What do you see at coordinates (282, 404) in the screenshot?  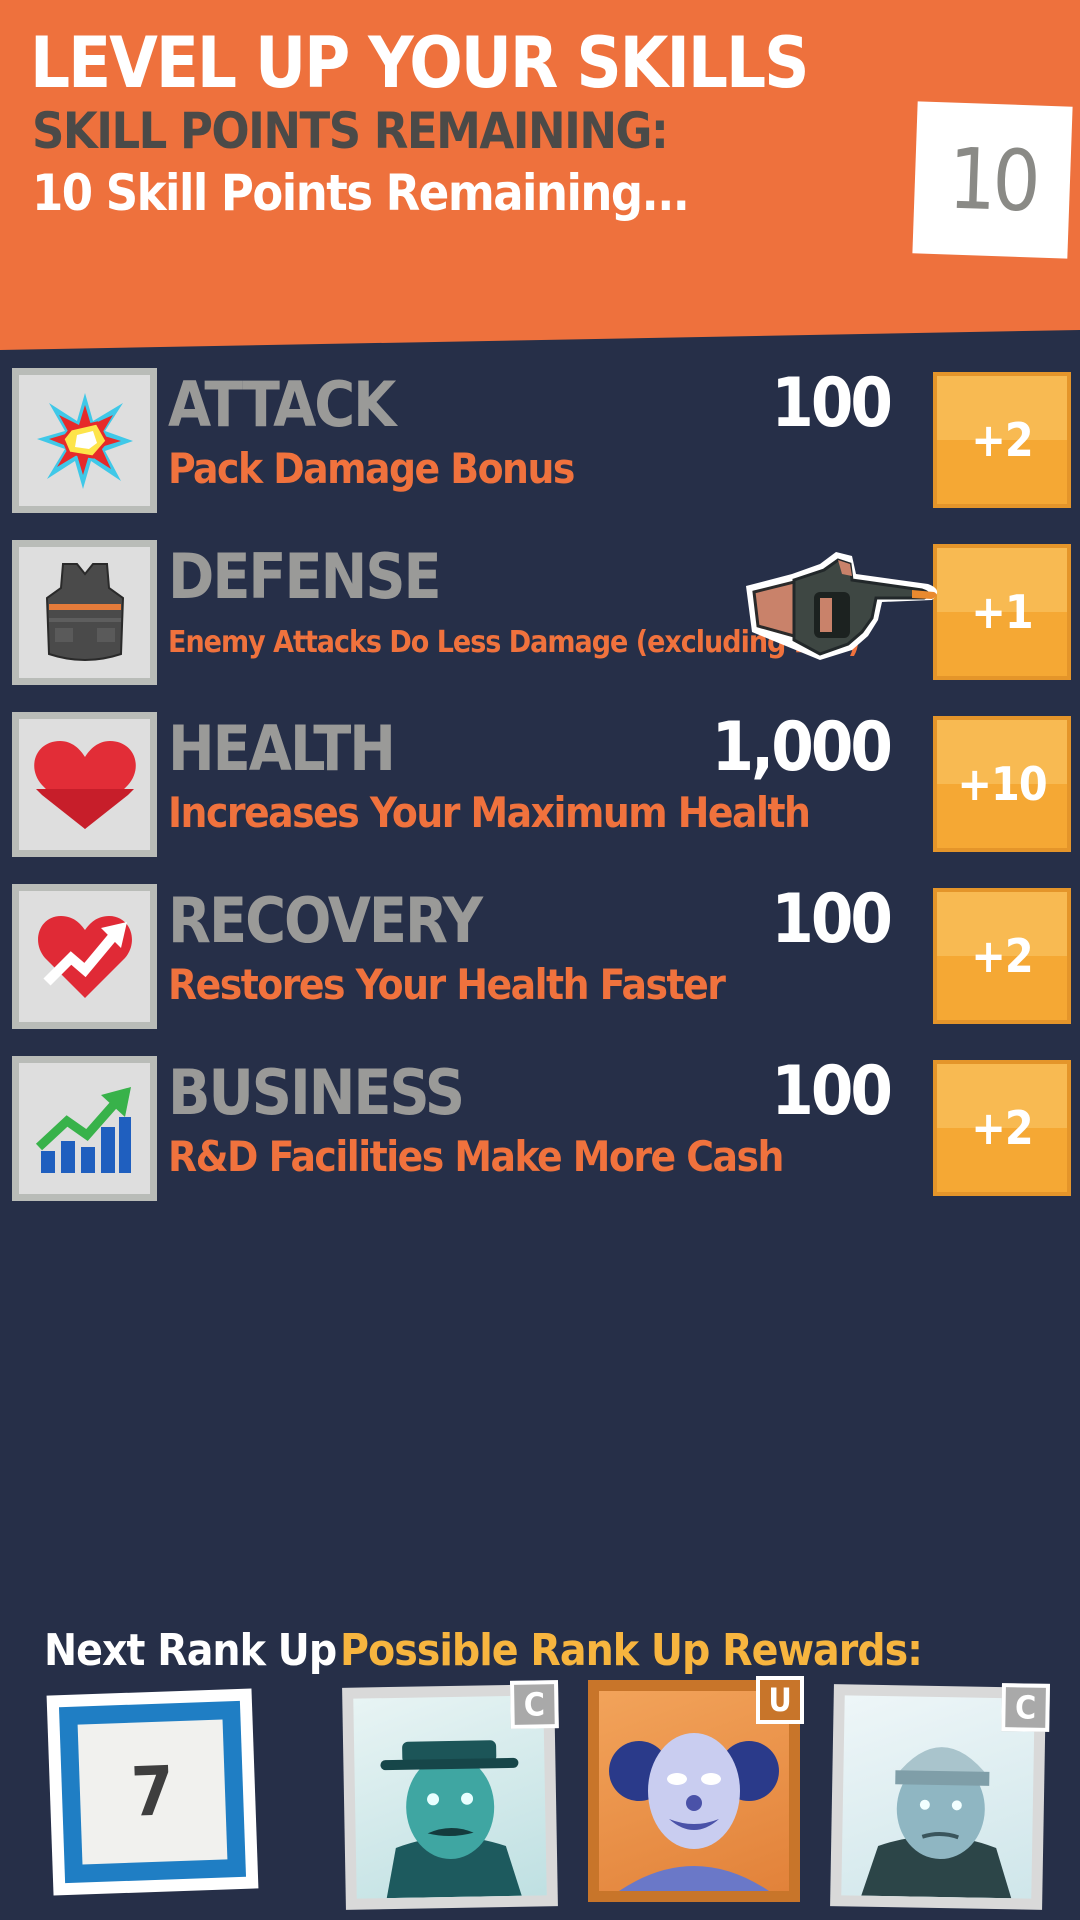 I see `skill-name: ATTACK` at bounding box center [282, 404].